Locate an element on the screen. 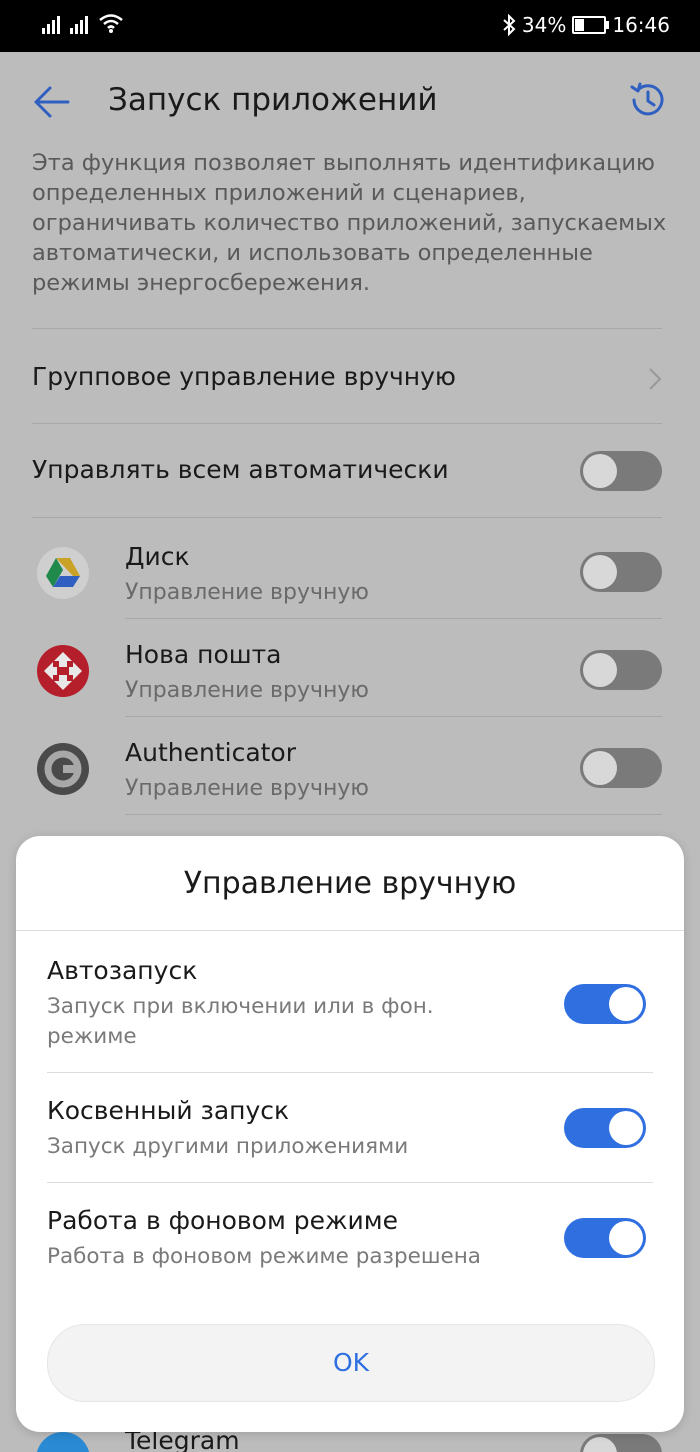 Image resolution: width=700 pixels, height=1452 pixels. option-subtitle: Работа в фоновом режиме разрешена is located at coordinates (264, 1256).